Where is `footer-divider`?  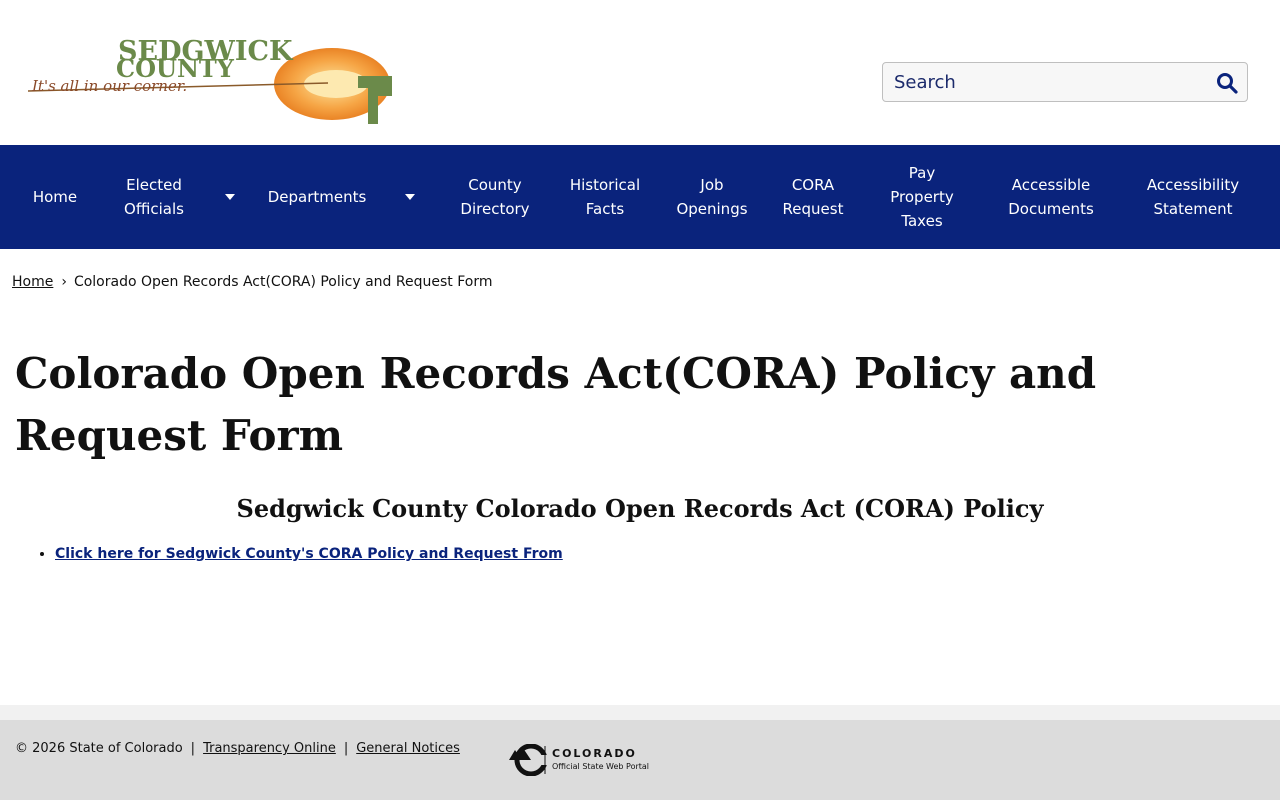
footer-divider is located at coordinates (640, 712).